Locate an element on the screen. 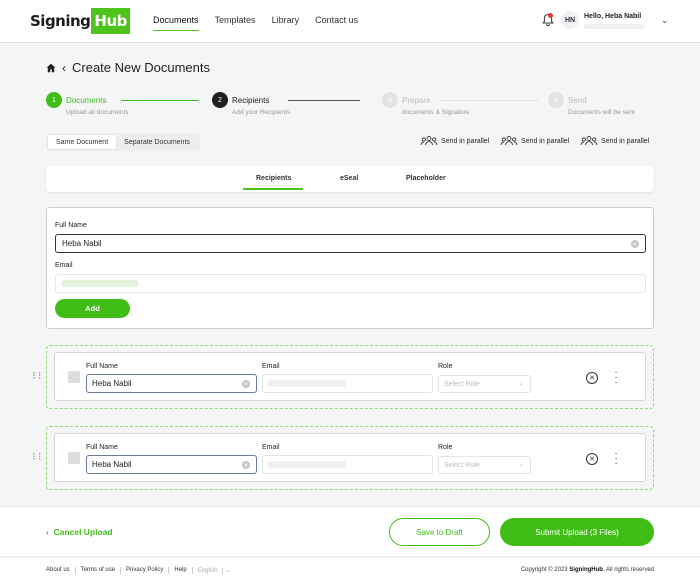  language-label: English is located at coordinates (210, 571).